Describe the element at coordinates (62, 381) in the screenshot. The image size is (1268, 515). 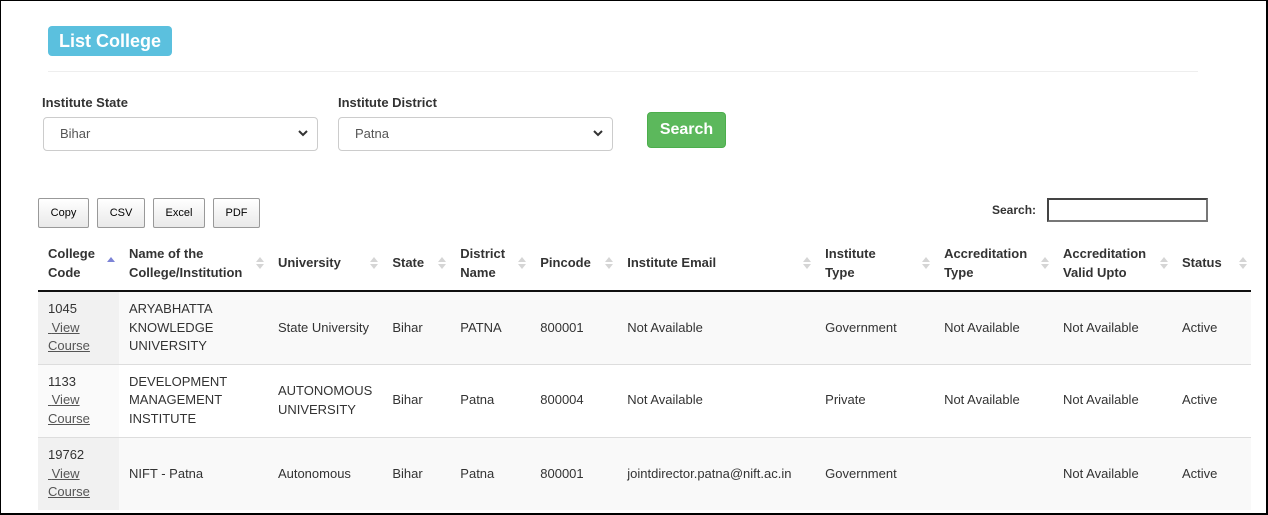
I see `college-code-value: 1133` at that location.